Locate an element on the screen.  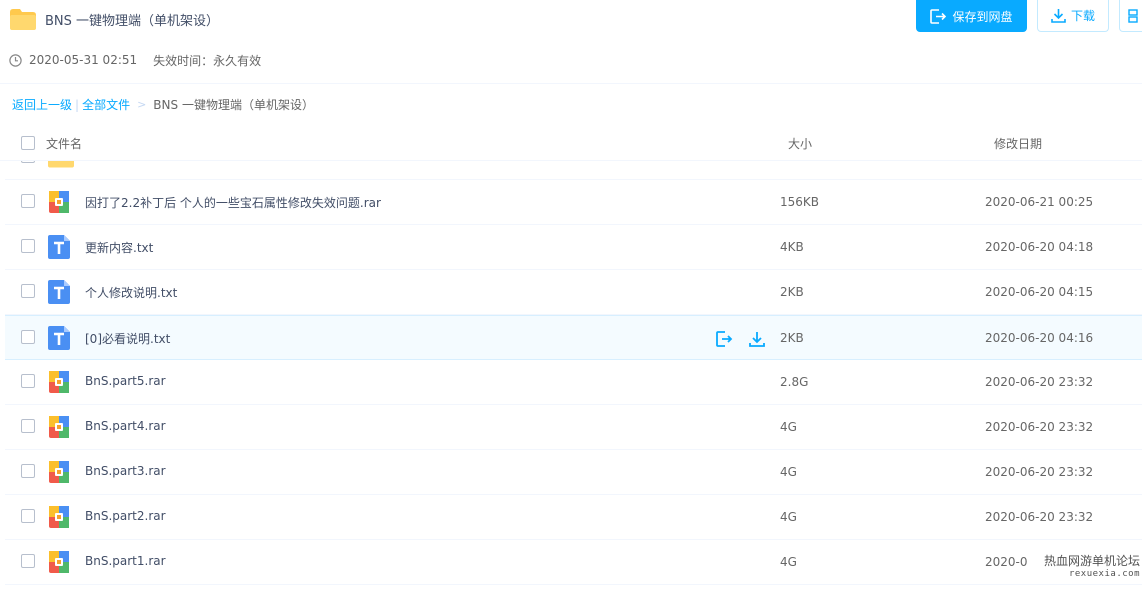
file-row: 个人修改说明.txt 2KB 2020-06-20 04:15 is located at coordinates (573, 292).